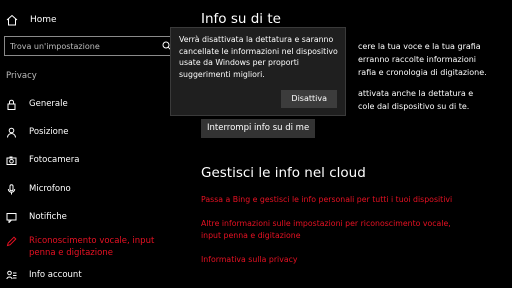 This screenshot has height=288, width=512. What do you see at coordinates (48, 217) in the screenshot?
I see `sidebar-item-label: Notifiche` at bounding box center [48, 217].